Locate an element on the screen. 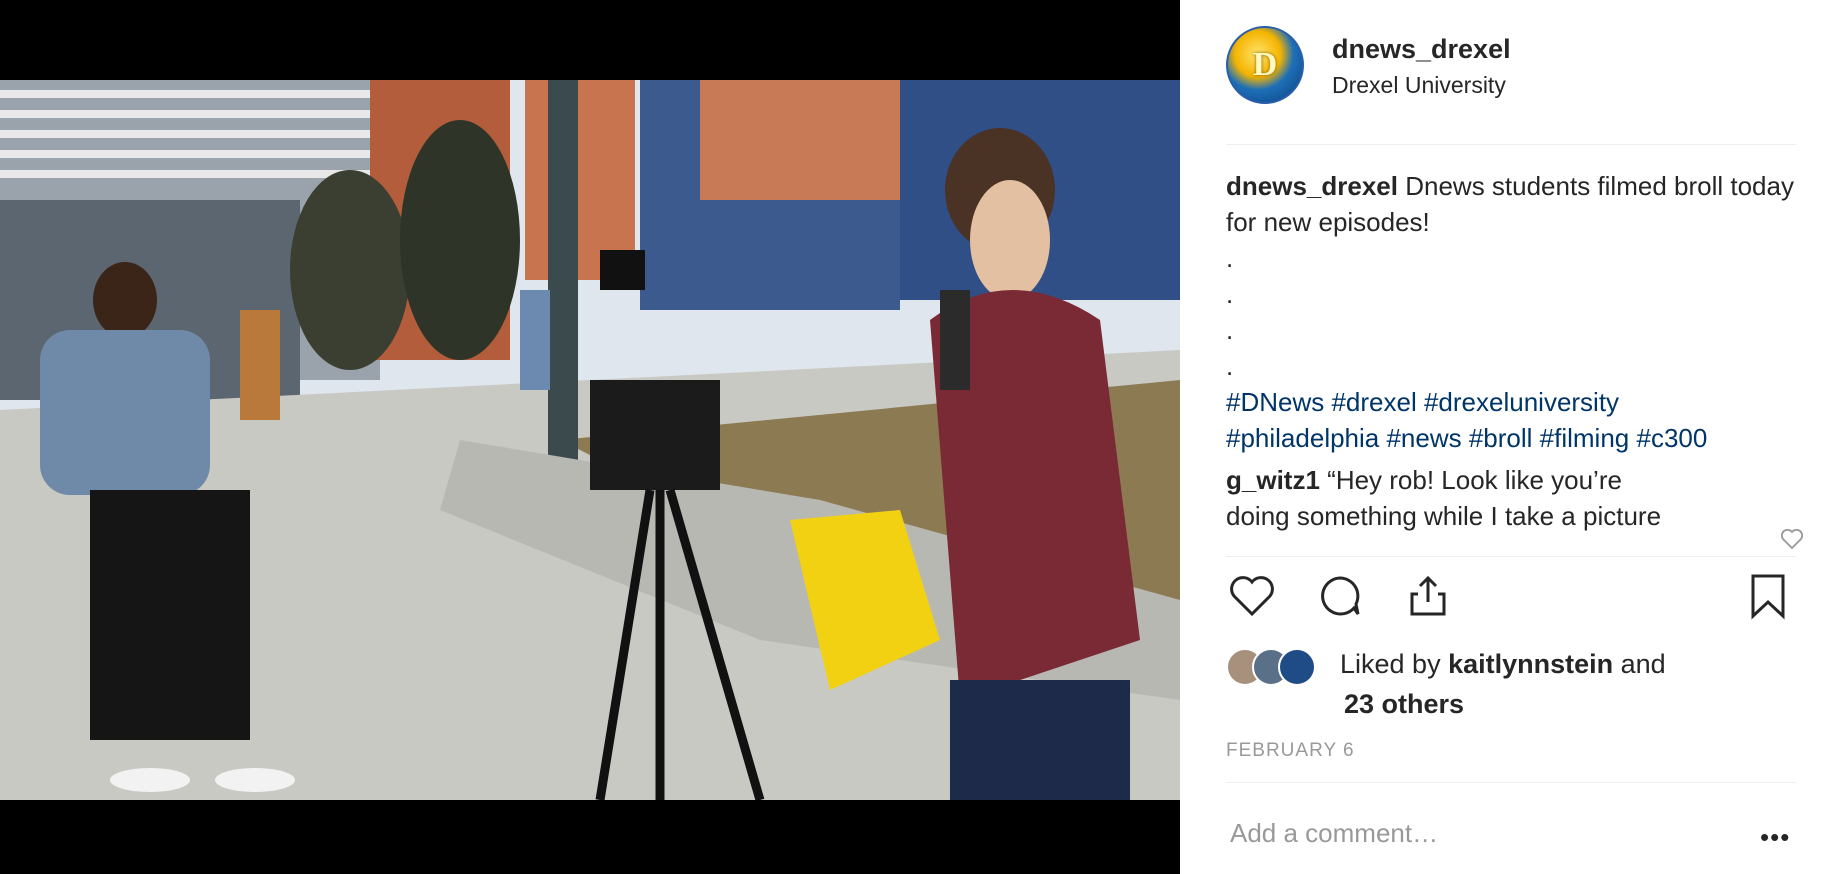  divider-bottom is located at coordinates (1511, 782).